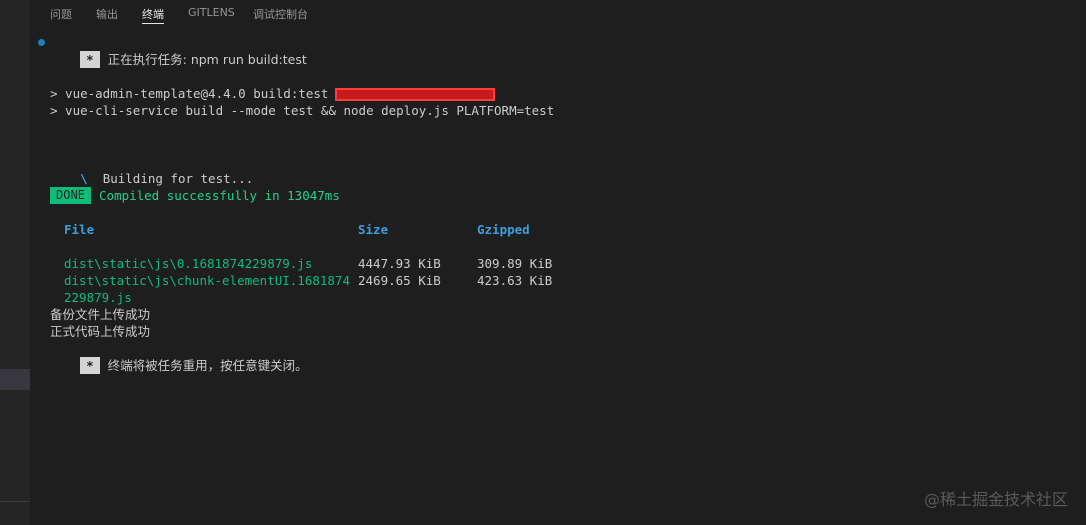 Image resolution: width=1086 pixels, height=525 pixels. What do you see at coordinates (399, 263) in the screenshot?
I see `file-row-1-size: 4447.93 KiB` at bounding box center [399, 263].